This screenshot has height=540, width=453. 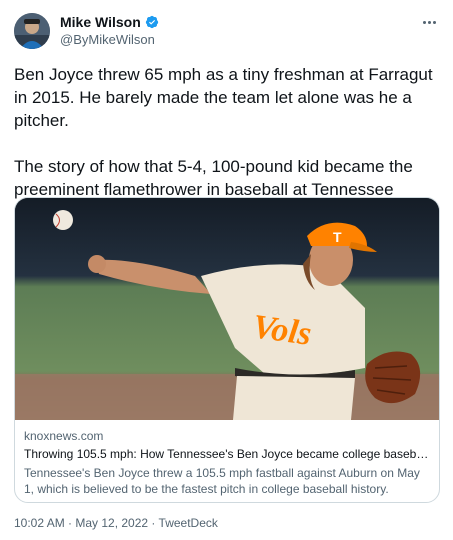 What do you see at coordinates (107, 39) in the screenshot?
I see `author-handle: @ByMikeWilson` at bounding box center [107, 39].